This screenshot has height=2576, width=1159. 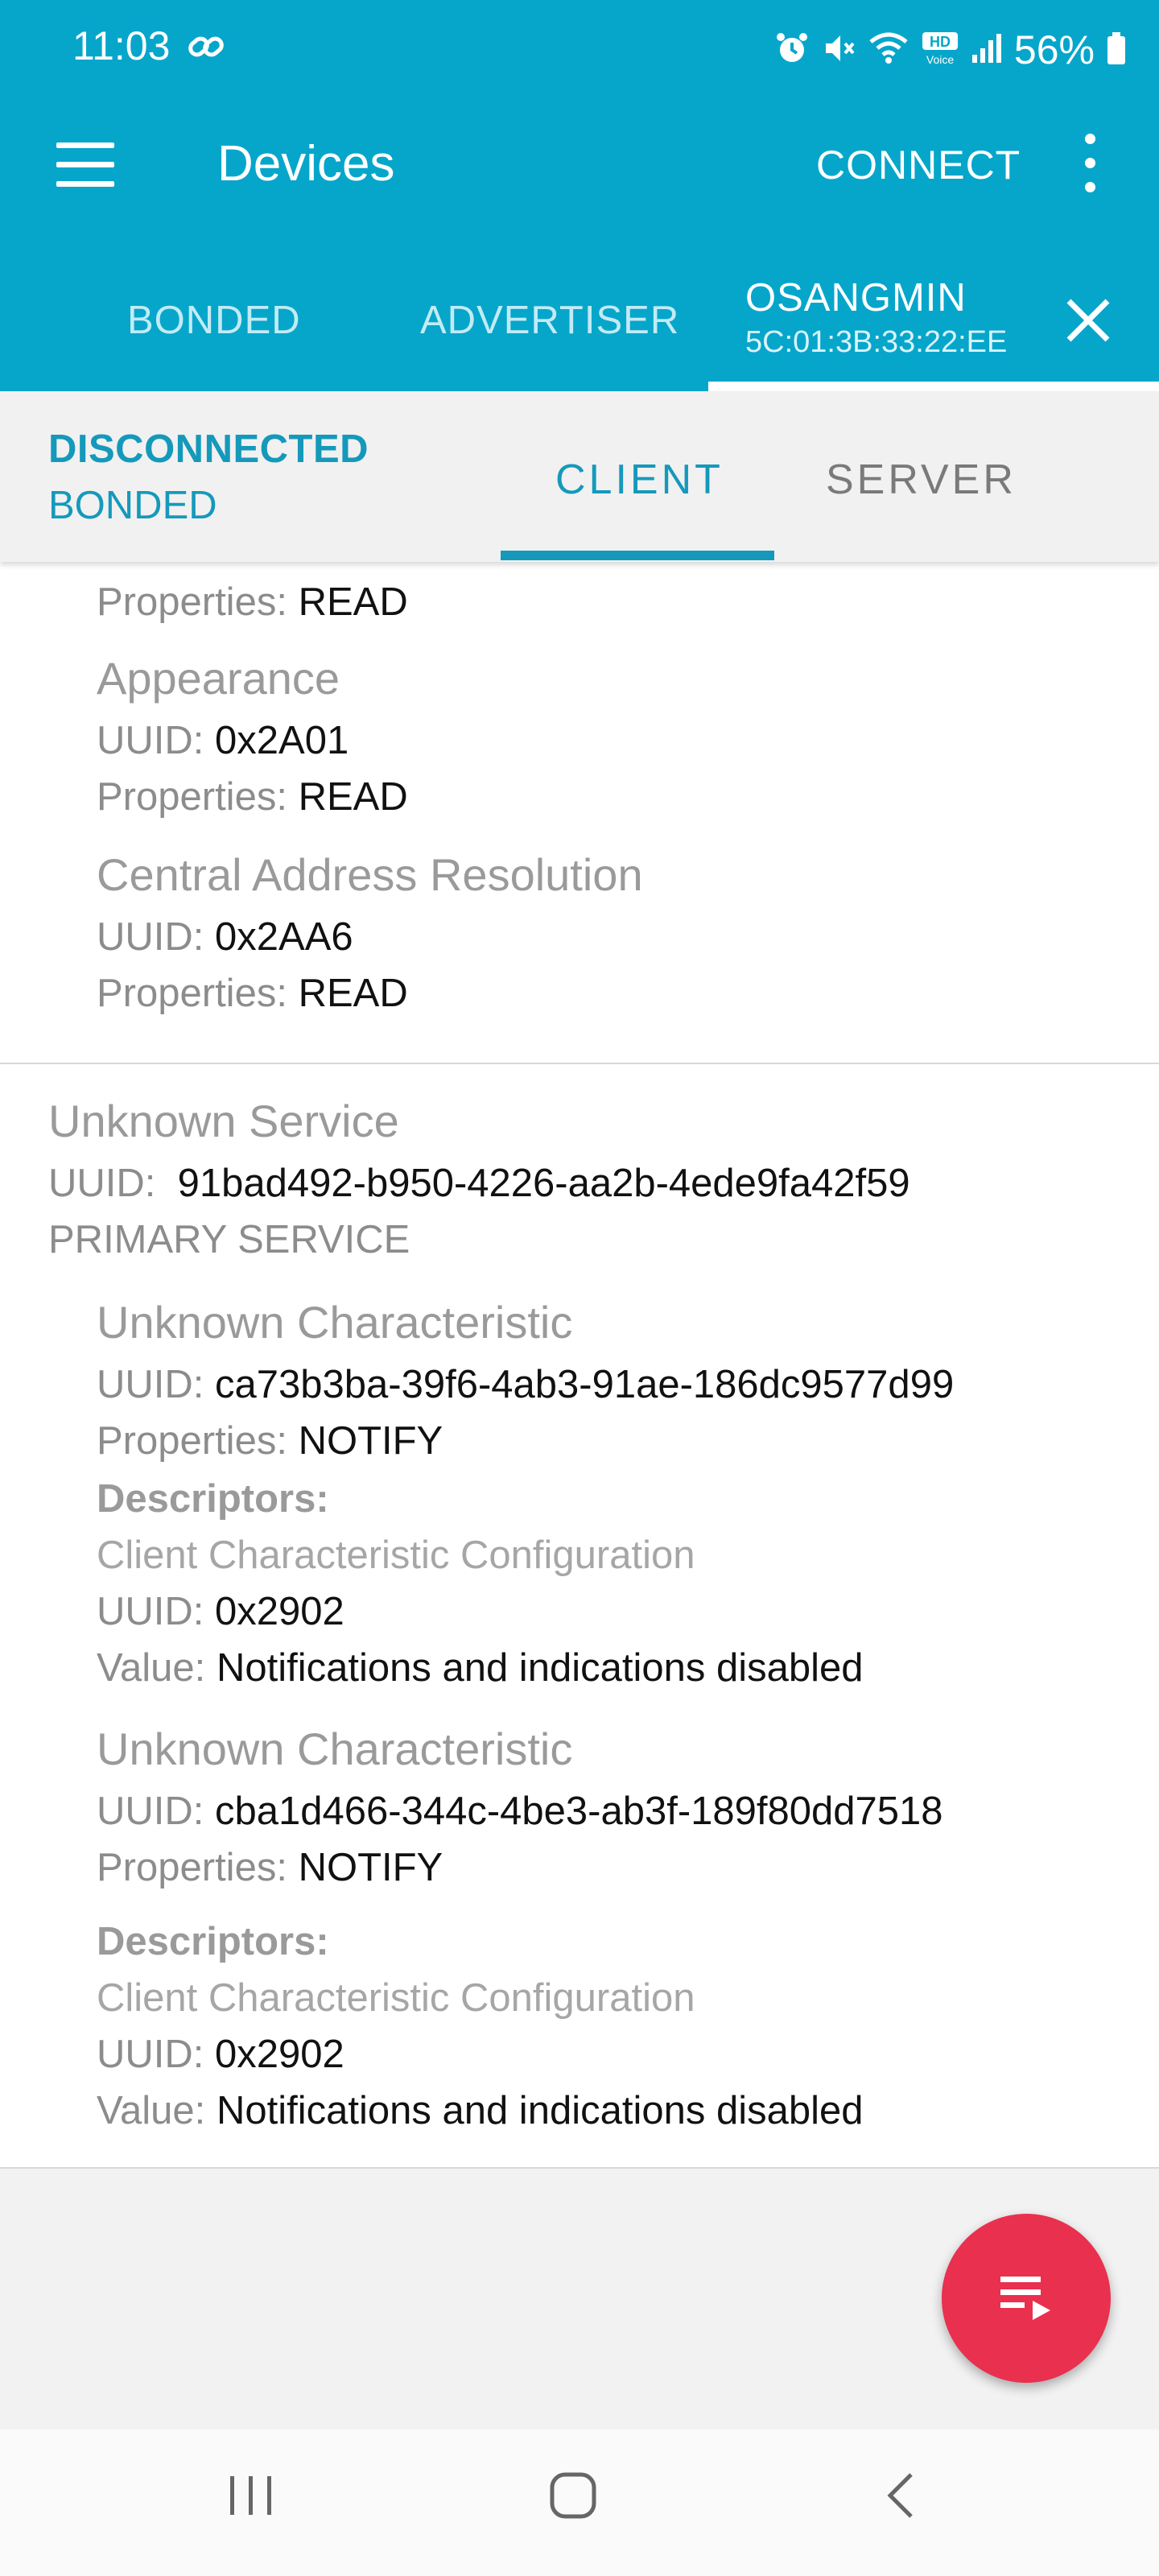 What do you see at coordinates (370, 874) in the screenshot?
I see `characteristic-name: Central Address Resolution` at bounding box center [370, 874].